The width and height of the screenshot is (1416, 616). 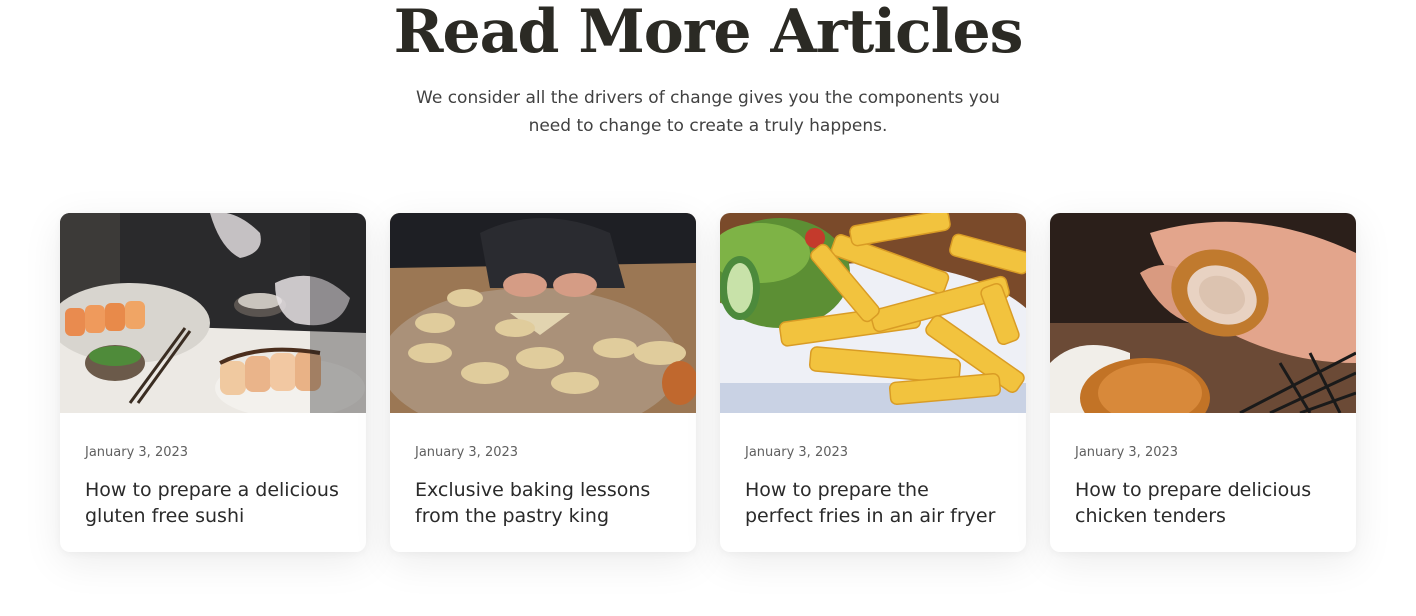 I want to click on article-image-sushi, so click(x=213, y=313).